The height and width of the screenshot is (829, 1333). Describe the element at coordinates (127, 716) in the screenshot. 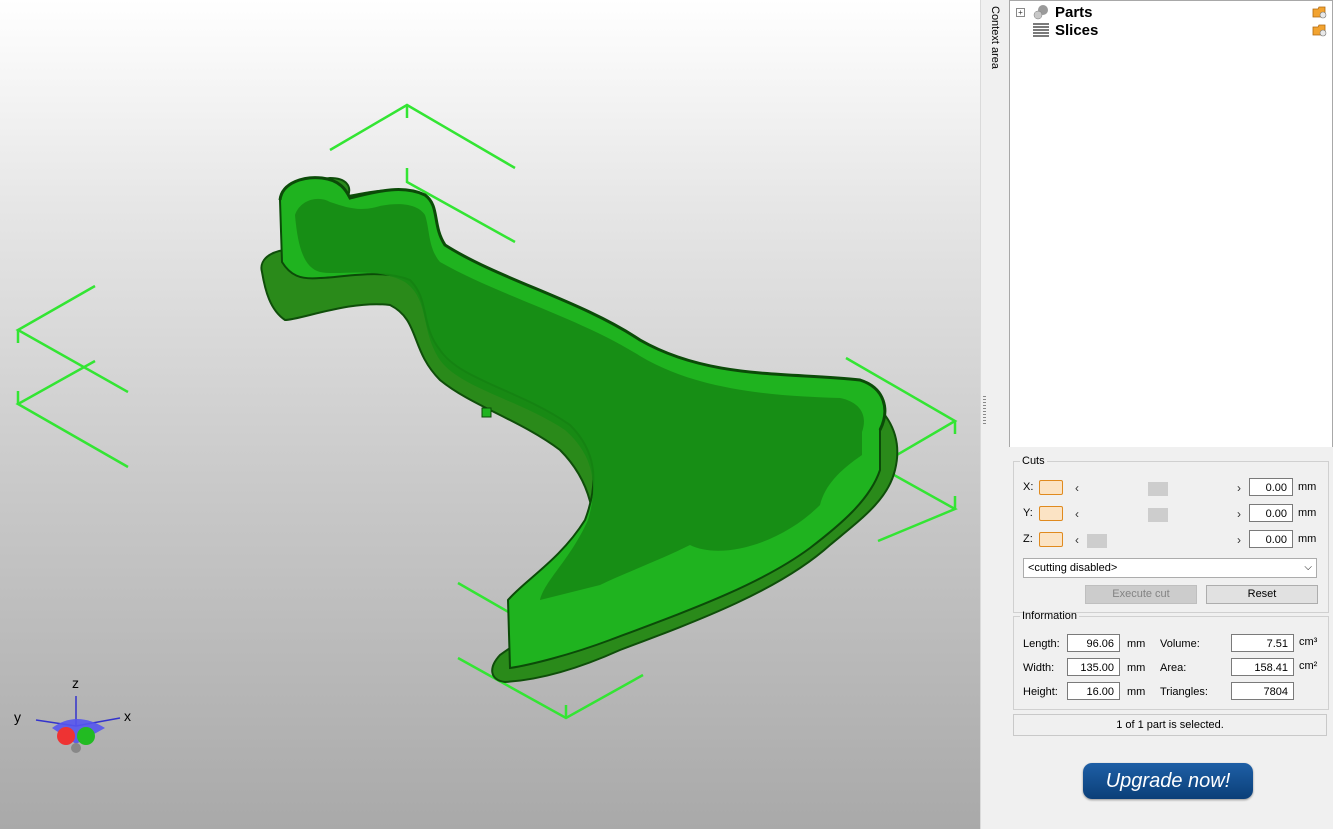

I see `gizmo-x-label: x` at that location.